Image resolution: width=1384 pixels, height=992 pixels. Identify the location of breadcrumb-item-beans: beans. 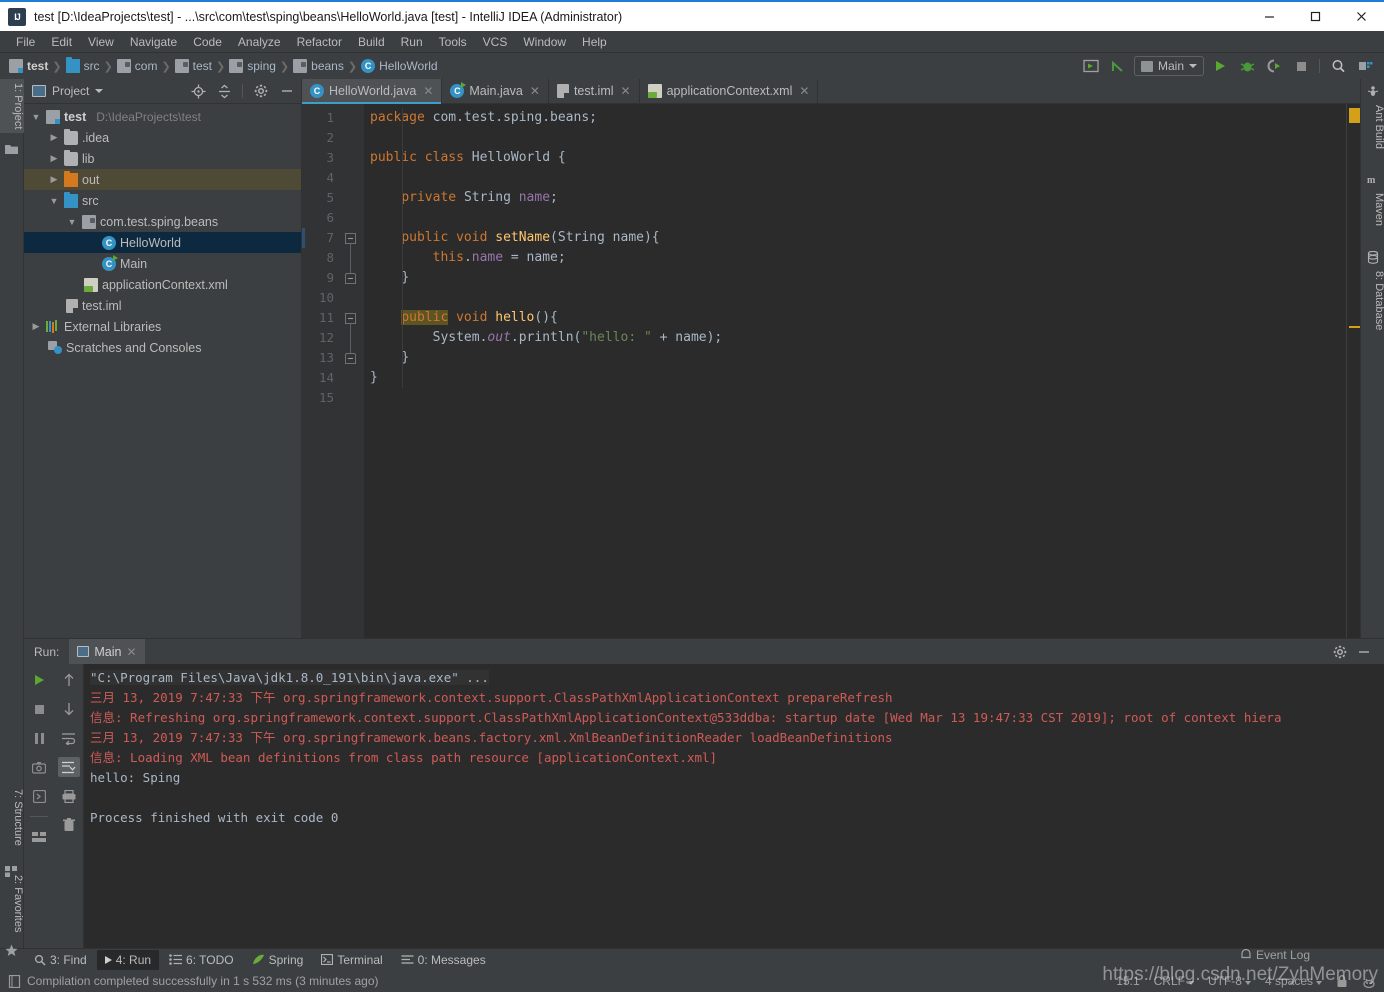
(318, 66).